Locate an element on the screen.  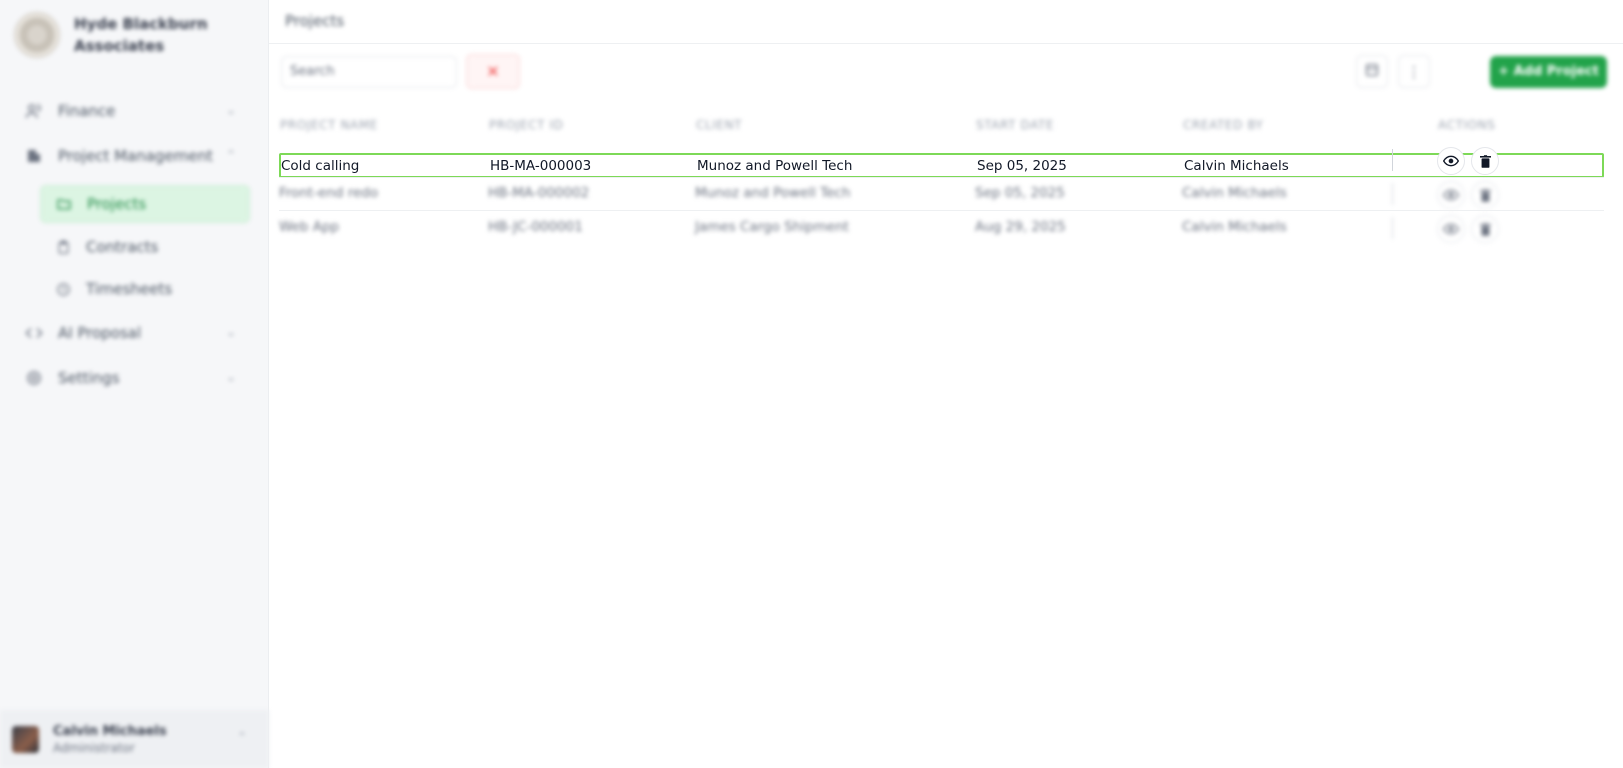
cell-start-date: Aug 29, 2025 is located at coordinates (1020, 227).